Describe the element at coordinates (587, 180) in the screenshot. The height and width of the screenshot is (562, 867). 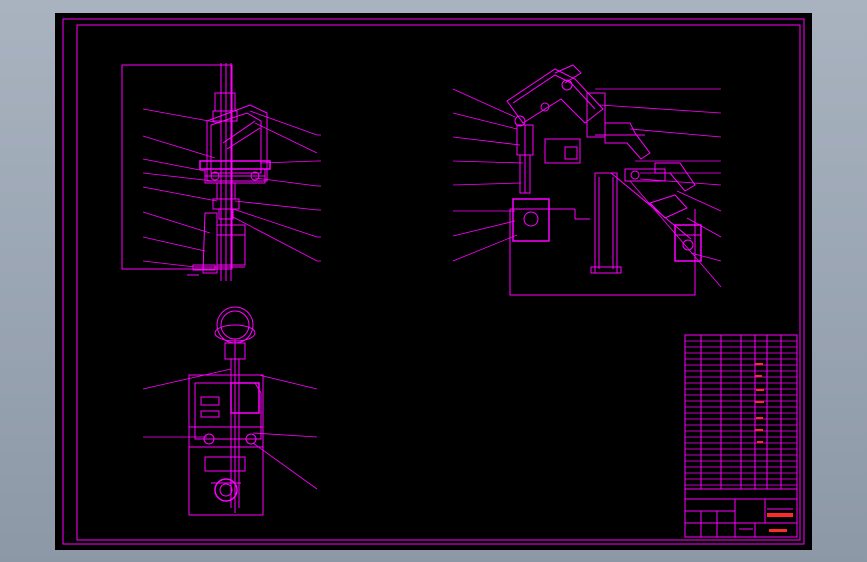
I see `side-view` at that location.